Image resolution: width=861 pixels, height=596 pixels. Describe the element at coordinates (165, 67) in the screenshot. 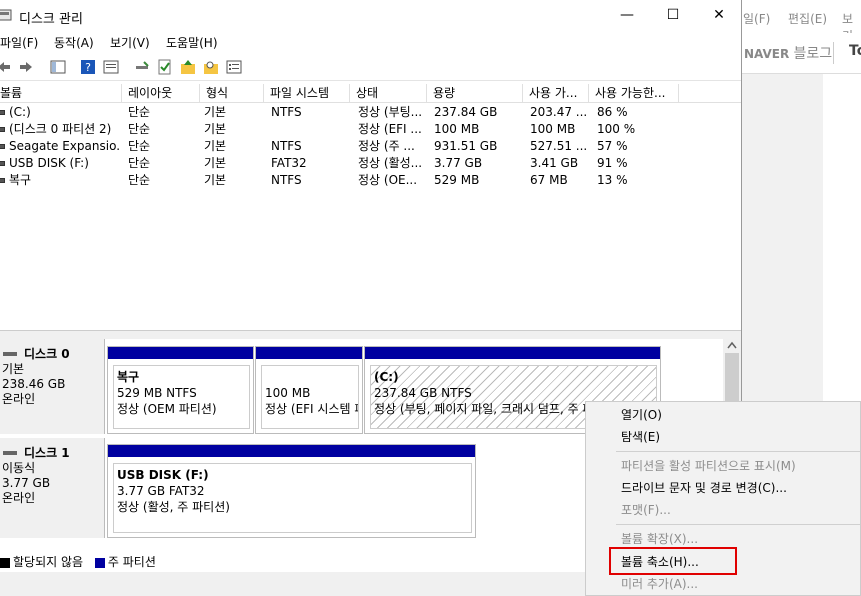

I see `checkmark-icon` at that location.